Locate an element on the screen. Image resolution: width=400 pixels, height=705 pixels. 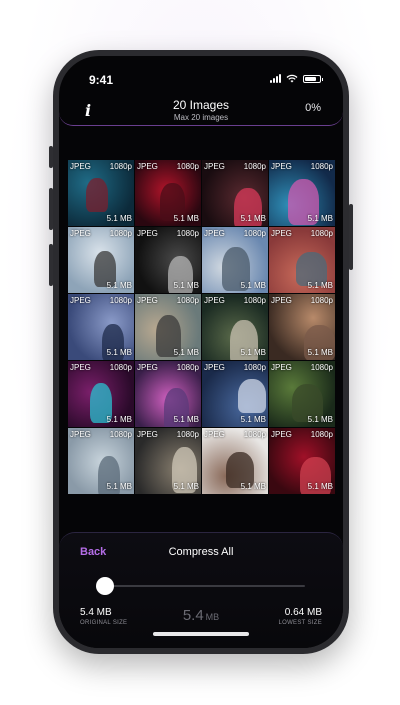
quality-slider-thumb is located at coordinates (105, 586).